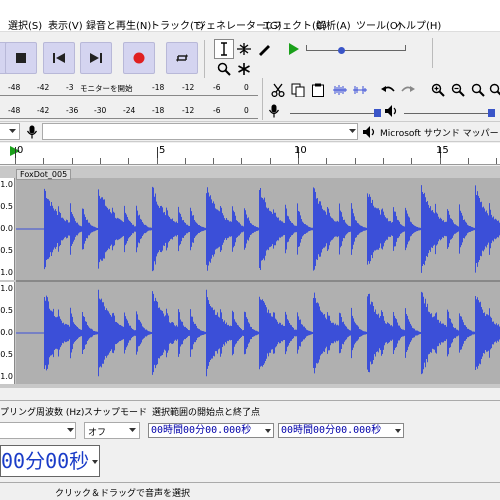  I want to click on selection-range-label: 選択範囲の開始点と終了点, so click(206, 413).